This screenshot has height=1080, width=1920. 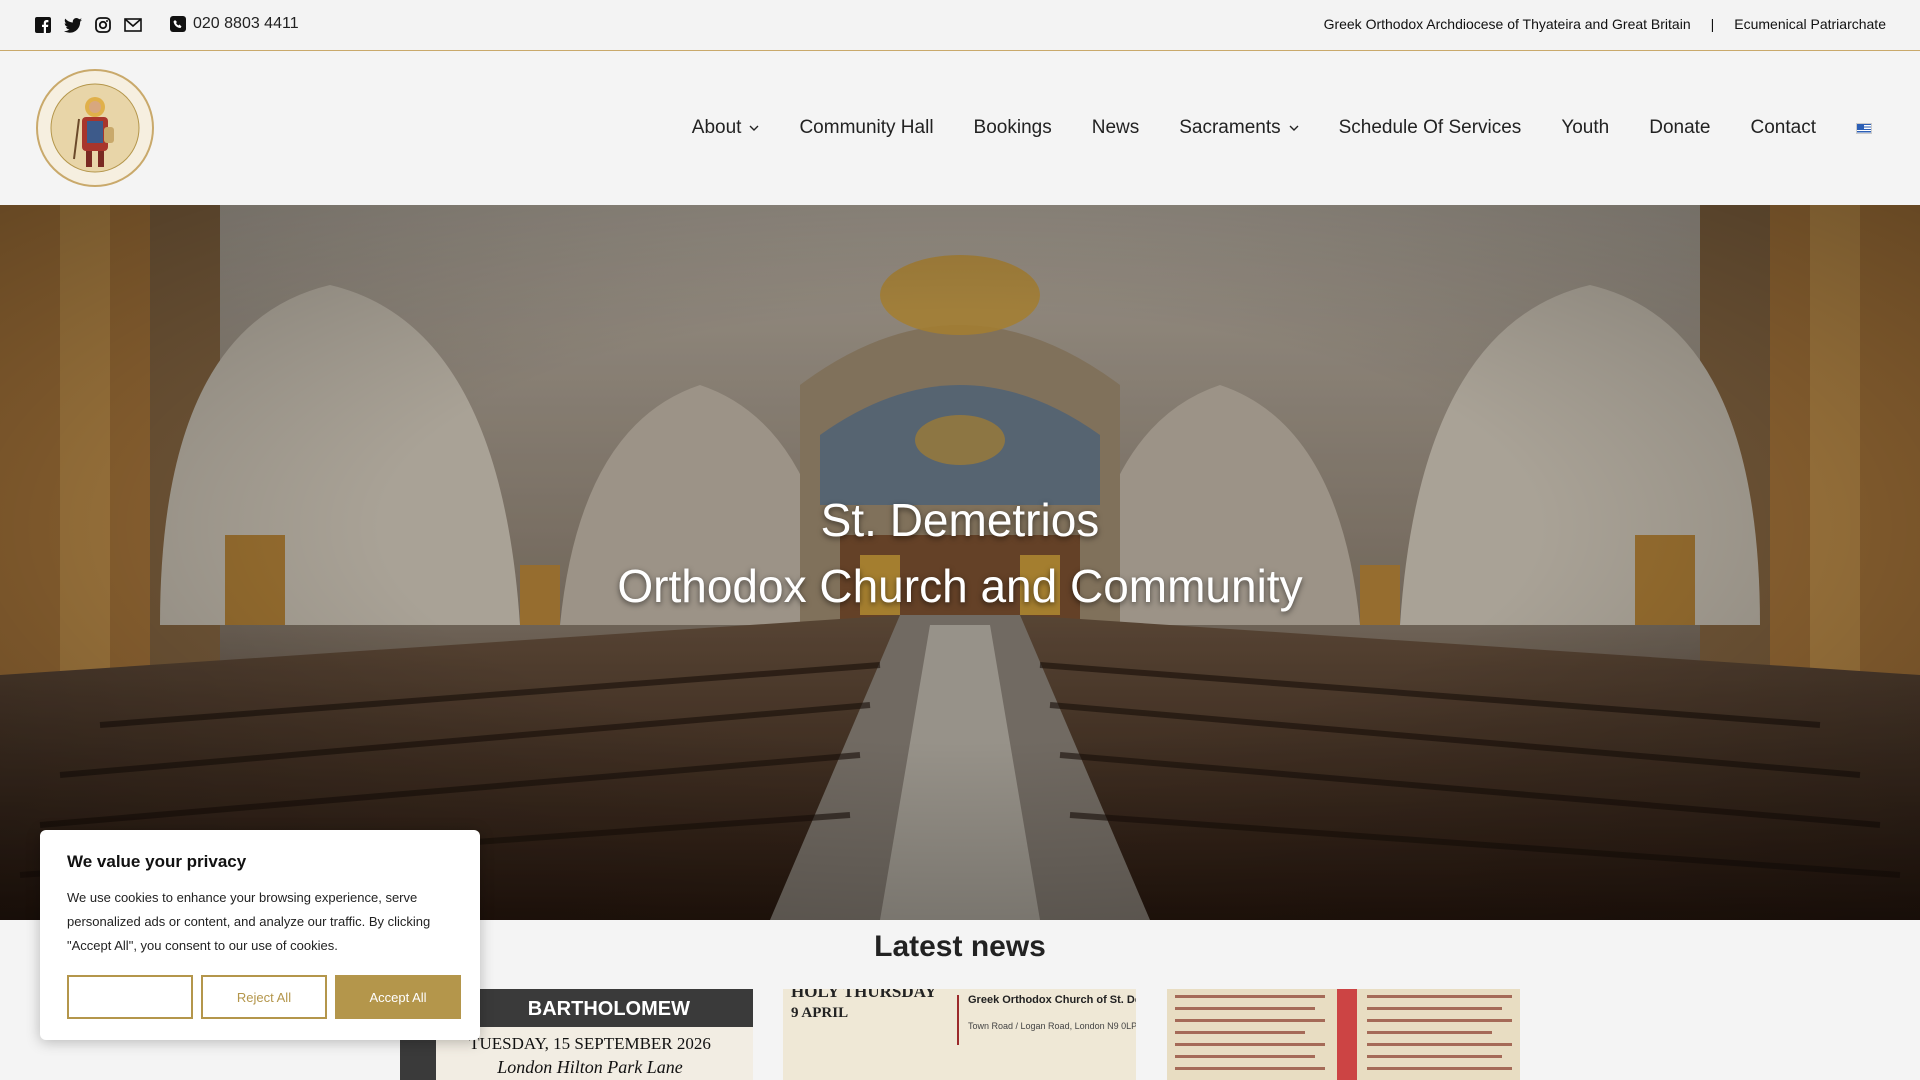 I want to click on hero-title-line1: St. Demetrios, so click(x=960, y=520).